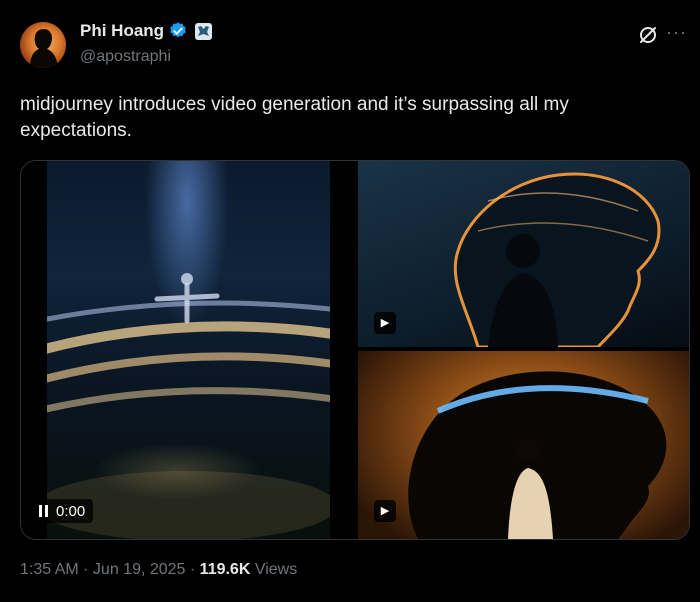 This screenshot has width=700, height=602. Describe the element at coordinates (648, 35) in the screenshot. I see `grok-icon` at that location.